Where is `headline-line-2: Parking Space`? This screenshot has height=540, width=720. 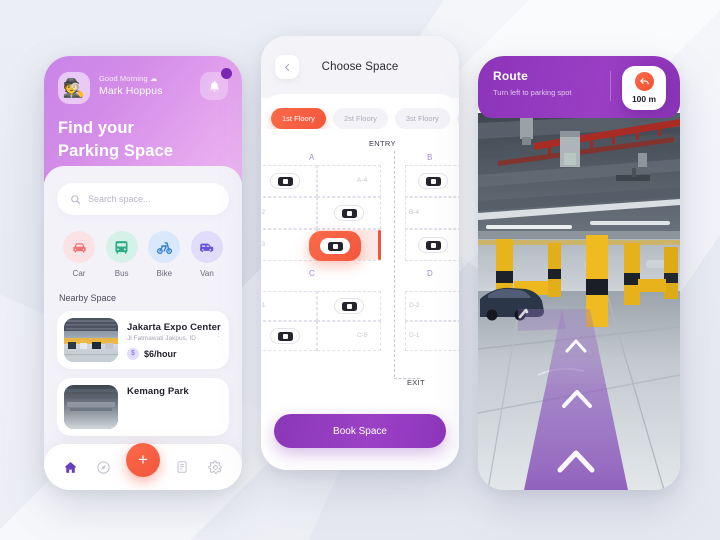
headline-line-2: Parking Space is located at coordinates (116, 150).